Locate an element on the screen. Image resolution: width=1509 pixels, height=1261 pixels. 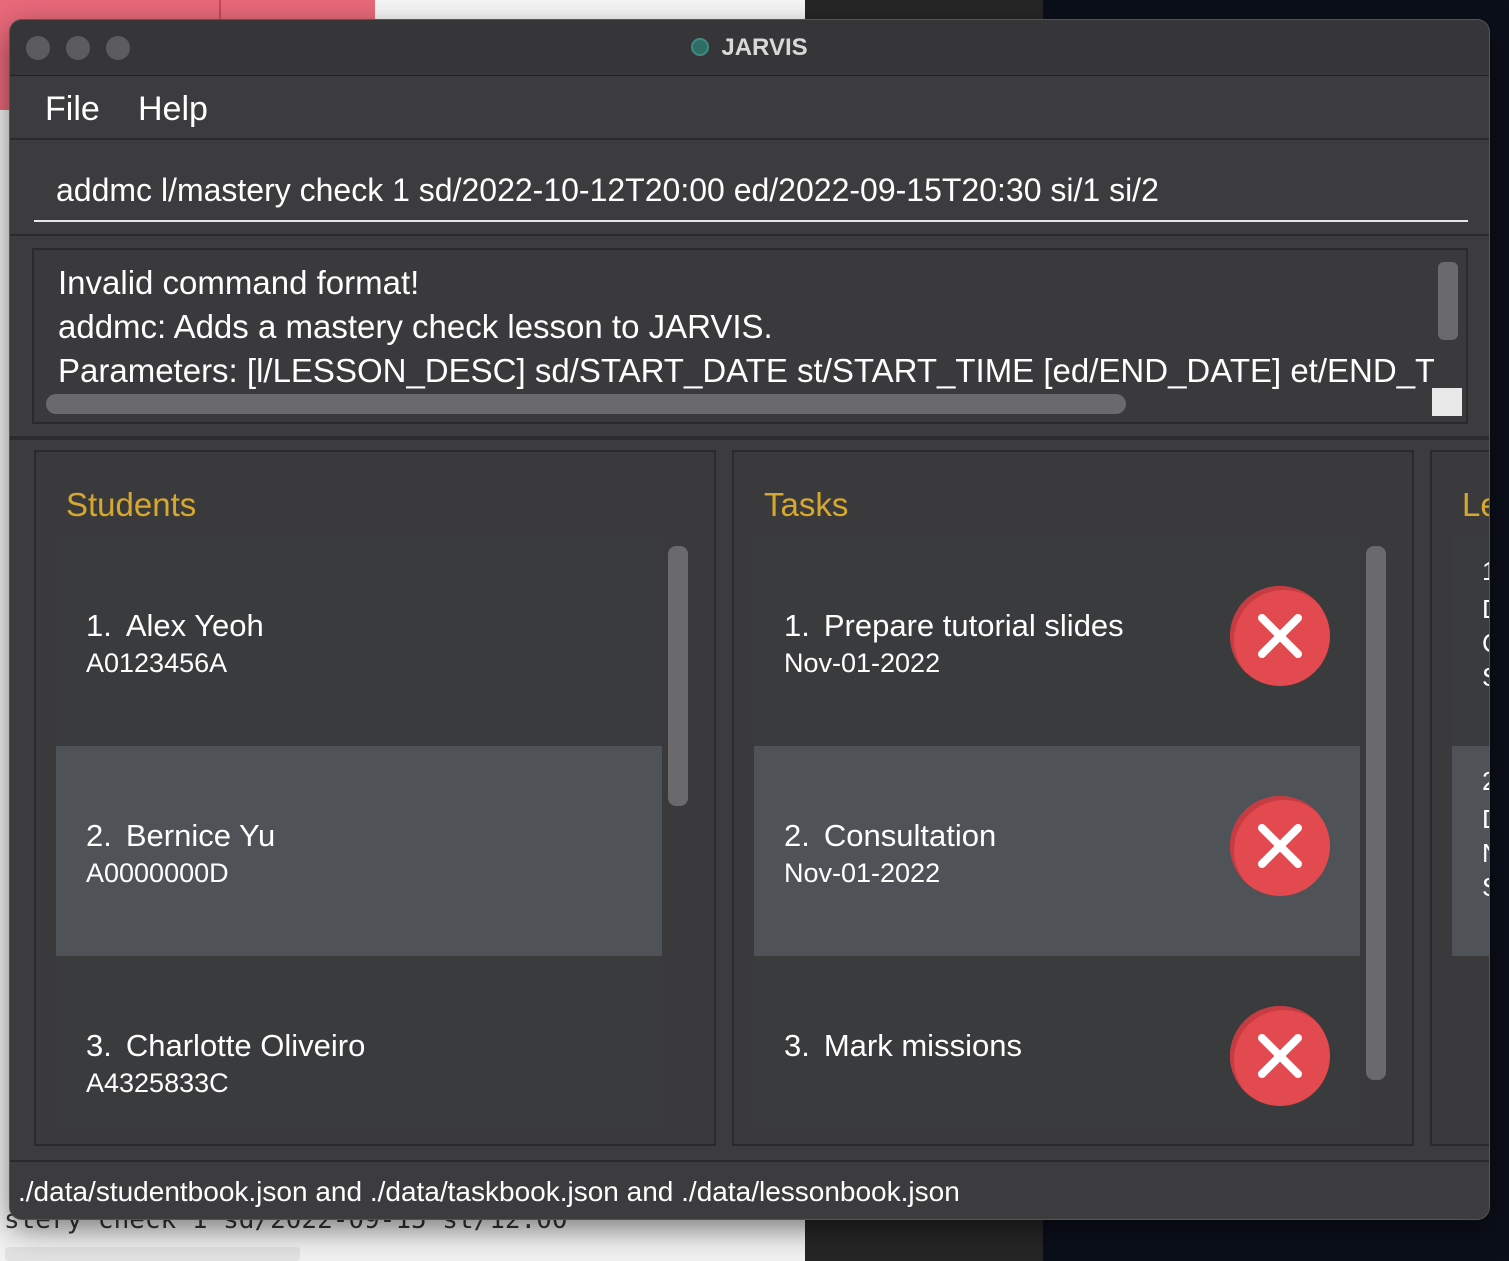
menu-bar: File Help is located at coordinates (749, 108).